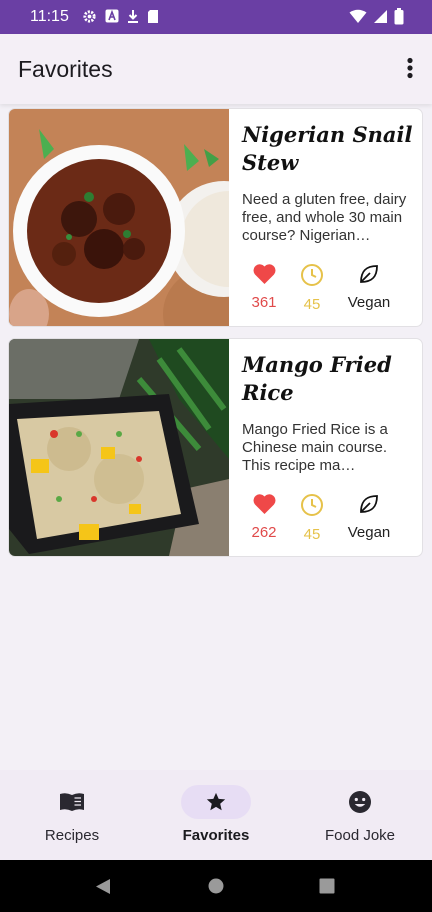 This screenshot has height=912, width=432. What do you see at coordinates (89, 16) in the screenshot?
I see `gear-icon` at bounding box center [89, 16].